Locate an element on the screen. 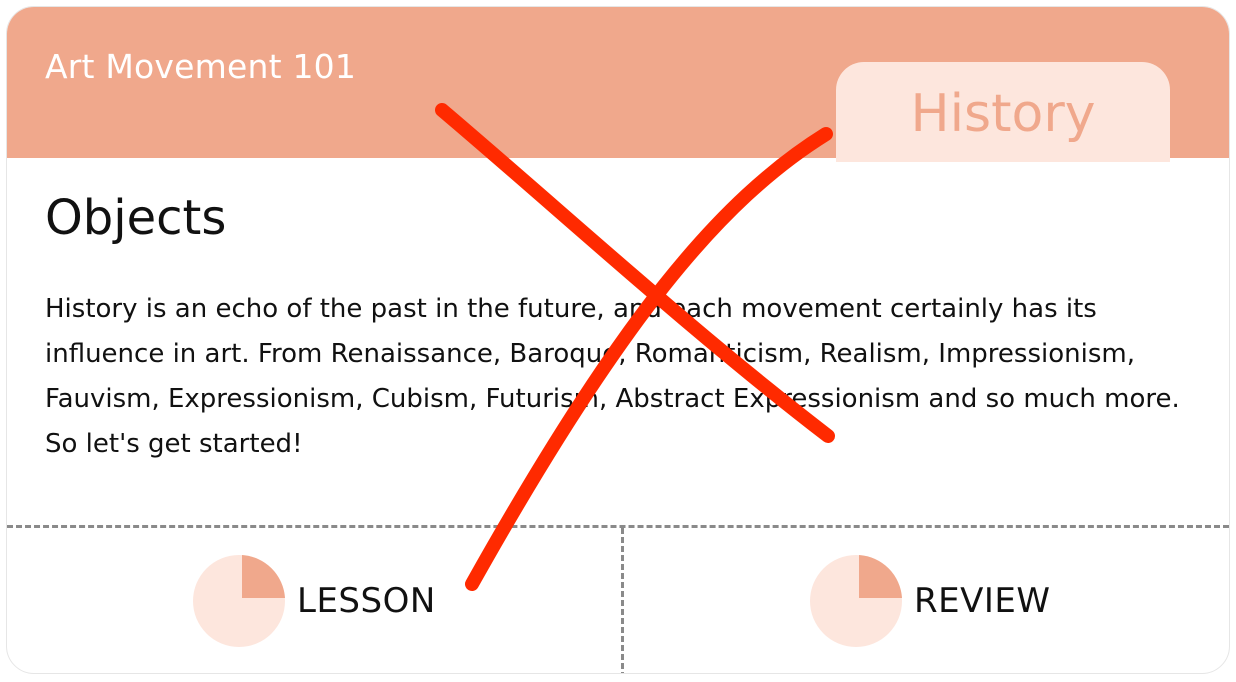 This screenshot has width=1236, height=682. vertical-divider is located at coordinates (622, 600).